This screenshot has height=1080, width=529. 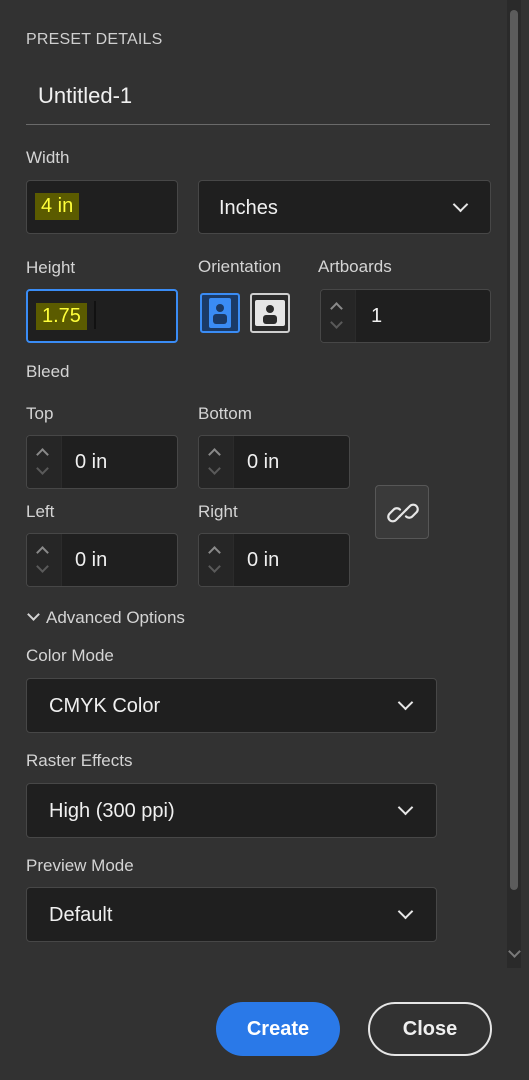 I want to click on scrollbar-thumb, so click(x=514, y=450).